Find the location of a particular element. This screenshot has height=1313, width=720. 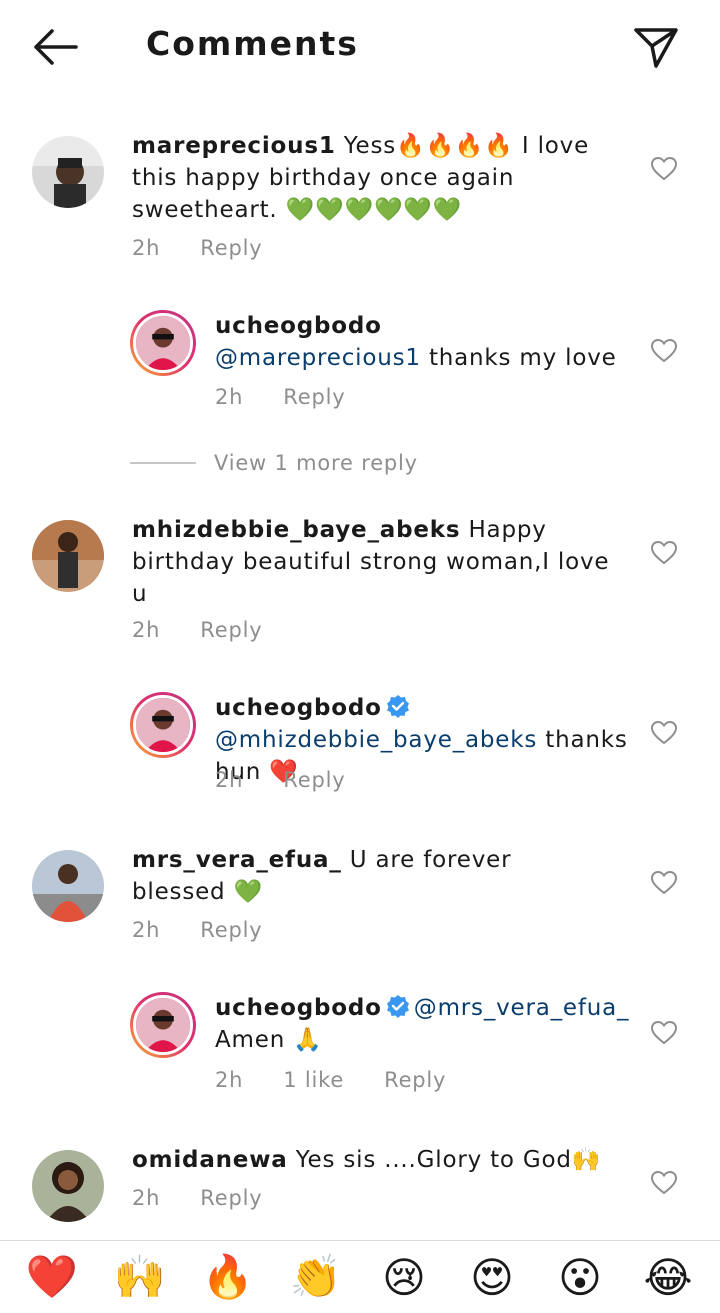

comment-username: omidanewa is located at coordinates (210, 1160).